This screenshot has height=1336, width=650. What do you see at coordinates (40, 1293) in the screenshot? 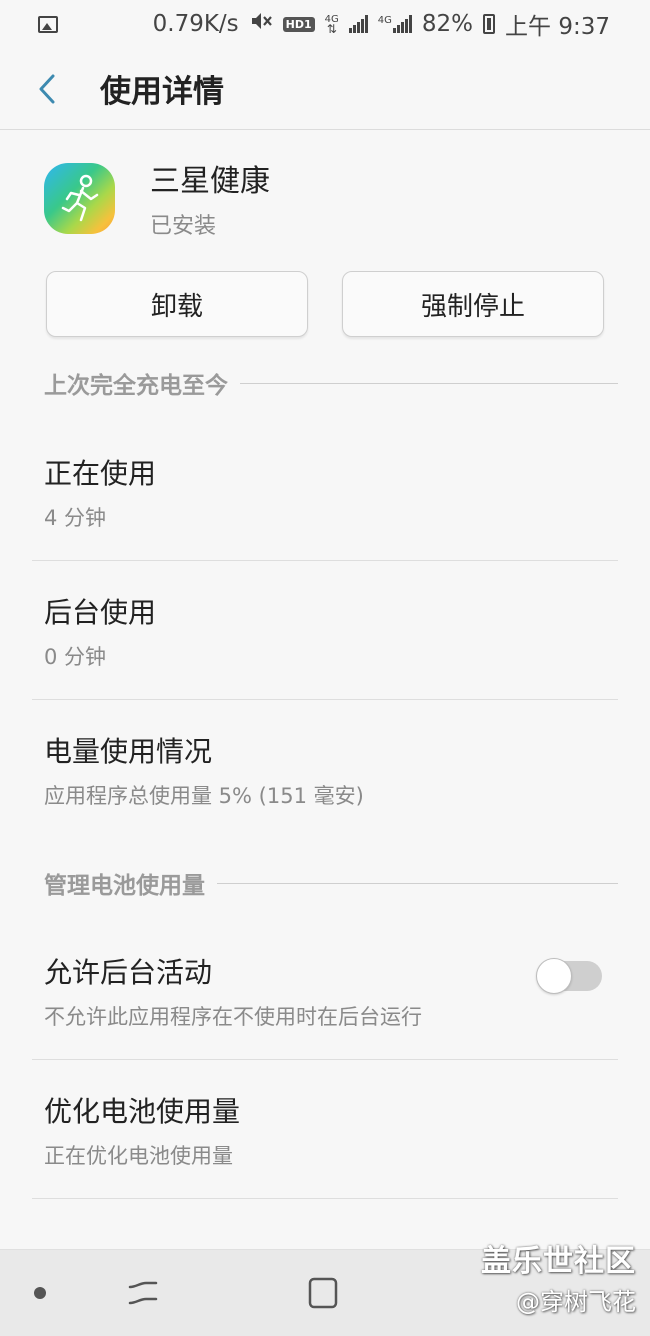
I see `dot-icon` at bounding box center [40, 1293].